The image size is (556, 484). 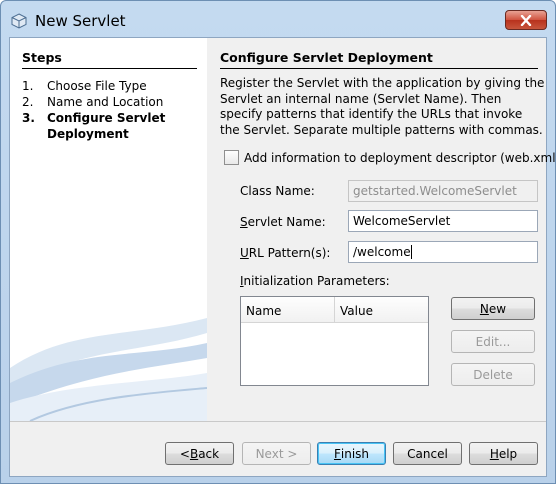 I want to click on step-choose-file-type: 1. Choose File Type, so click(x=84, y=86).